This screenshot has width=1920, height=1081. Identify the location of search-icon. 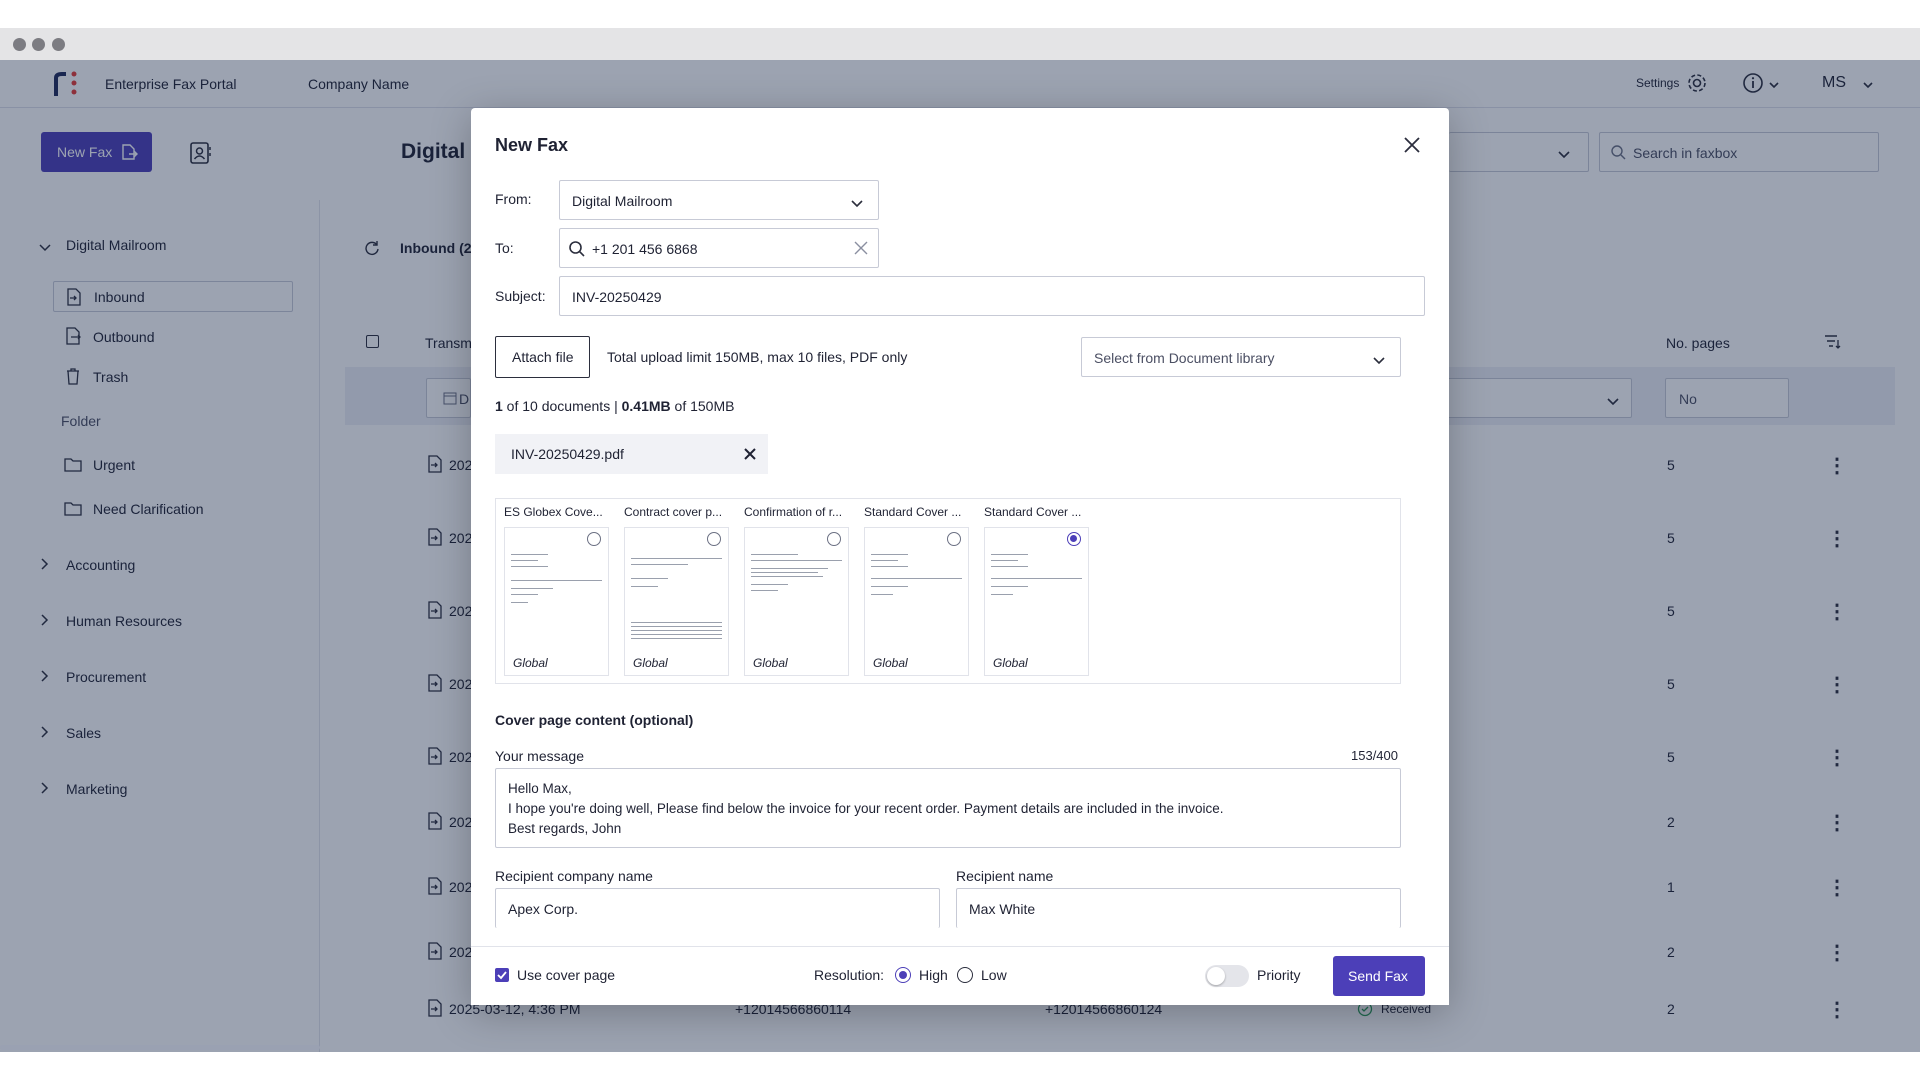
(577, 250).